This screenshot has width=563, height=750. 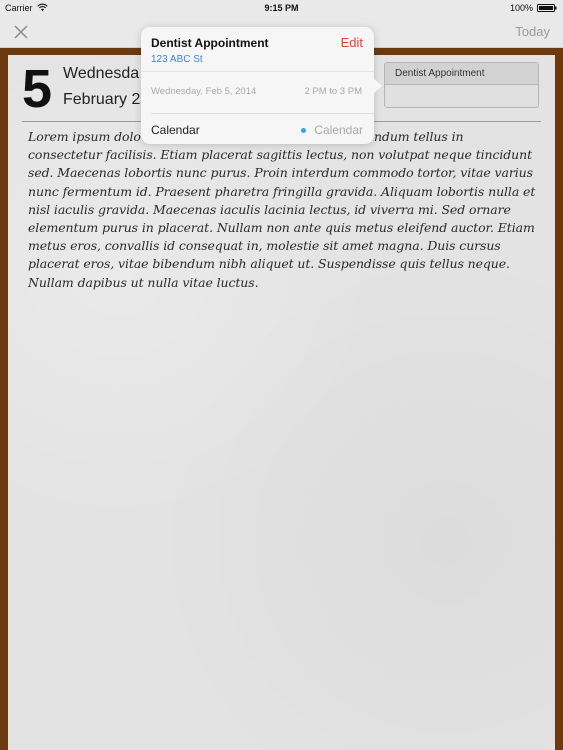 What do you see at coordinates (352, 42) in the screenshot?
I see `edit-button: Edit` at bounding box center [352, 42].